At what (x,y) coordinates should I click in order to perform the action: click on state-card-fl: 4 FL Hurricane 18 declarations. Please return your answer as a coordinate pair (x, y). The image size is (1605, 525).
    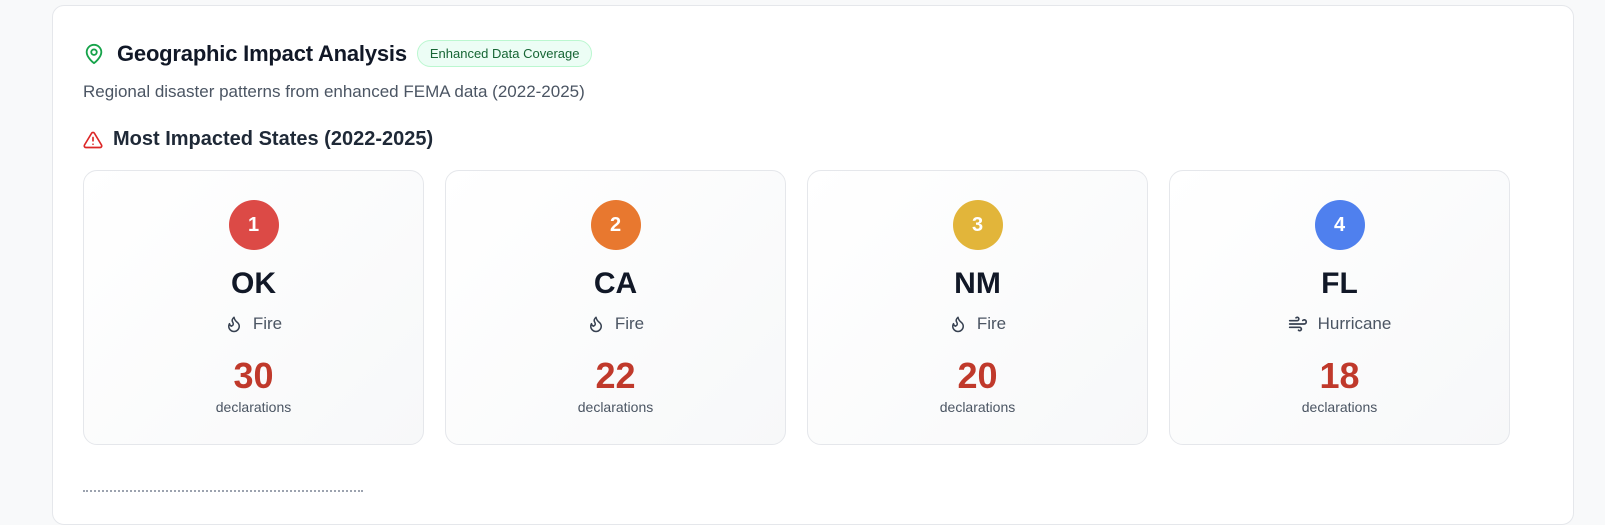
    Looking at the image, I should click on (1339, 307).